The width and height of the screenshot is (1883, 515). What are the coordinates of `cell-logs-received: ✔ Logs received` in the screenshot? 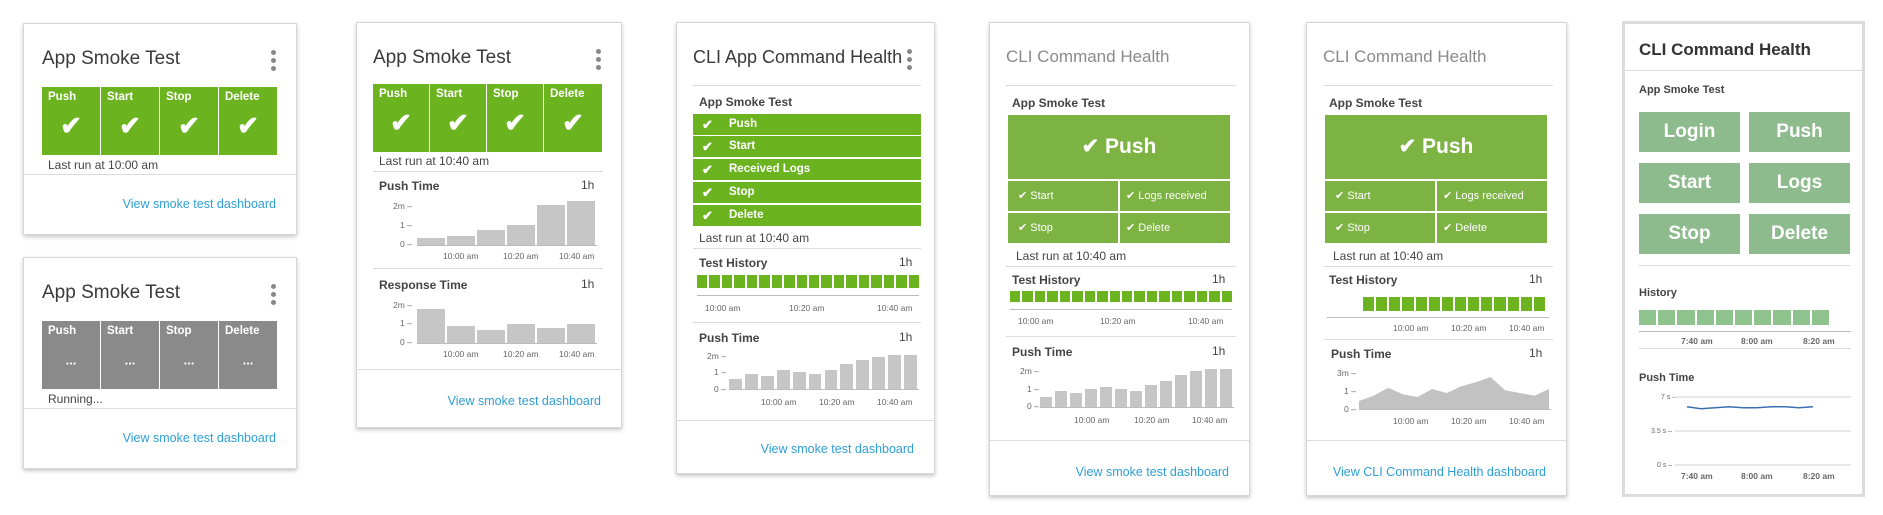 It's located at (1492, 196).